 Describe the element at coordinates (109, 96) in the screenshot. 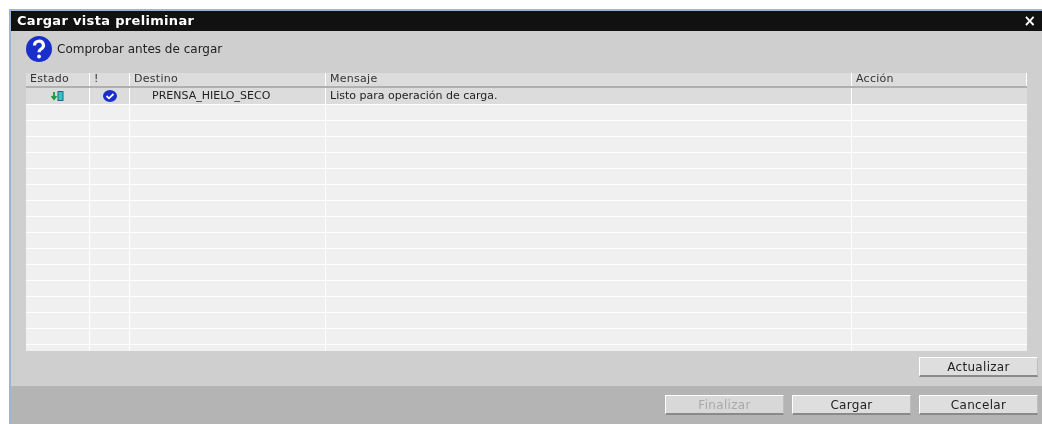

I see `check-icon` at that location.